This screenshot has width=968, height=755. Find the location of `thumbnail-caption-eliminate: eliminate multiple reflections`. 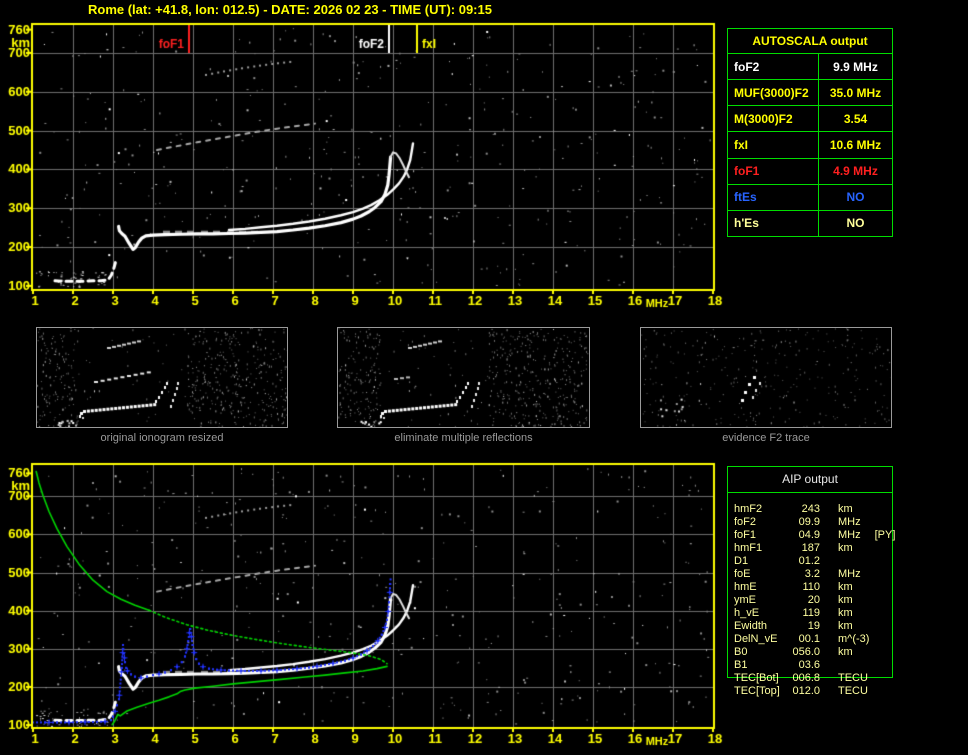

thumbnail-caption-eliminate: eliminate multiple reflections is located at coordinates (463, 438).